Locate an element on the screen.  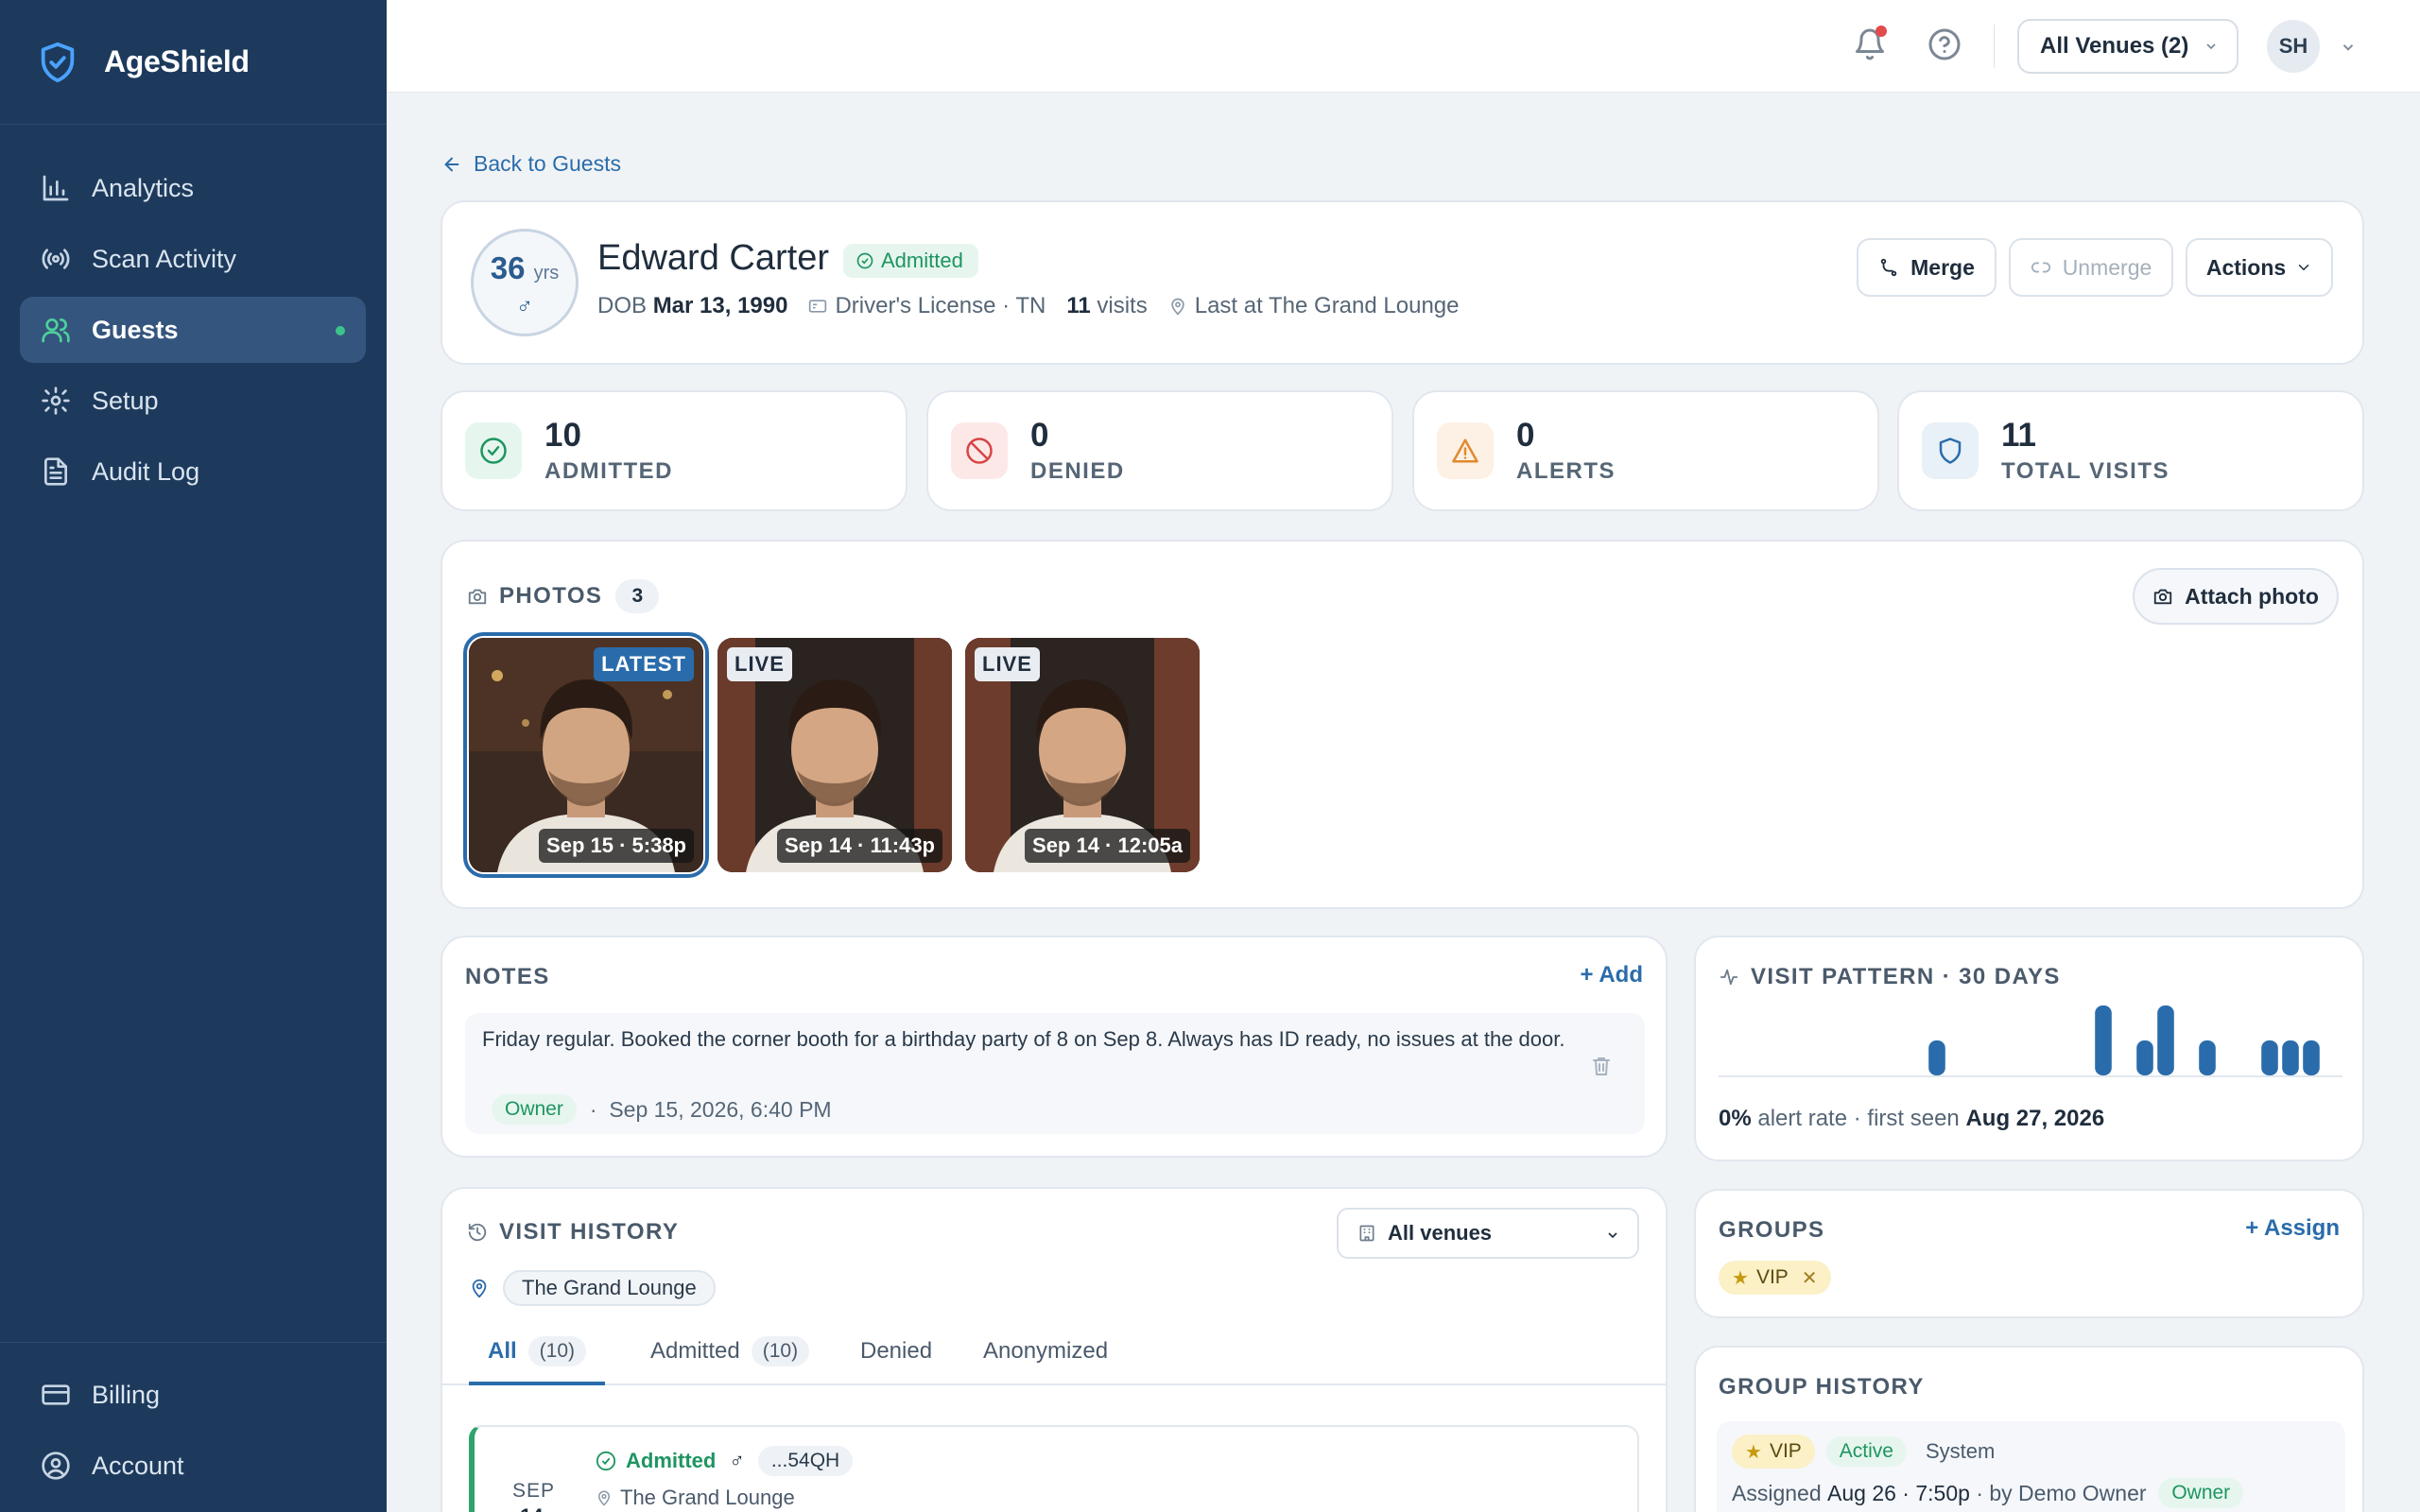
venue-chip: The Grand Lounge is located at coordinates (609, 1288).